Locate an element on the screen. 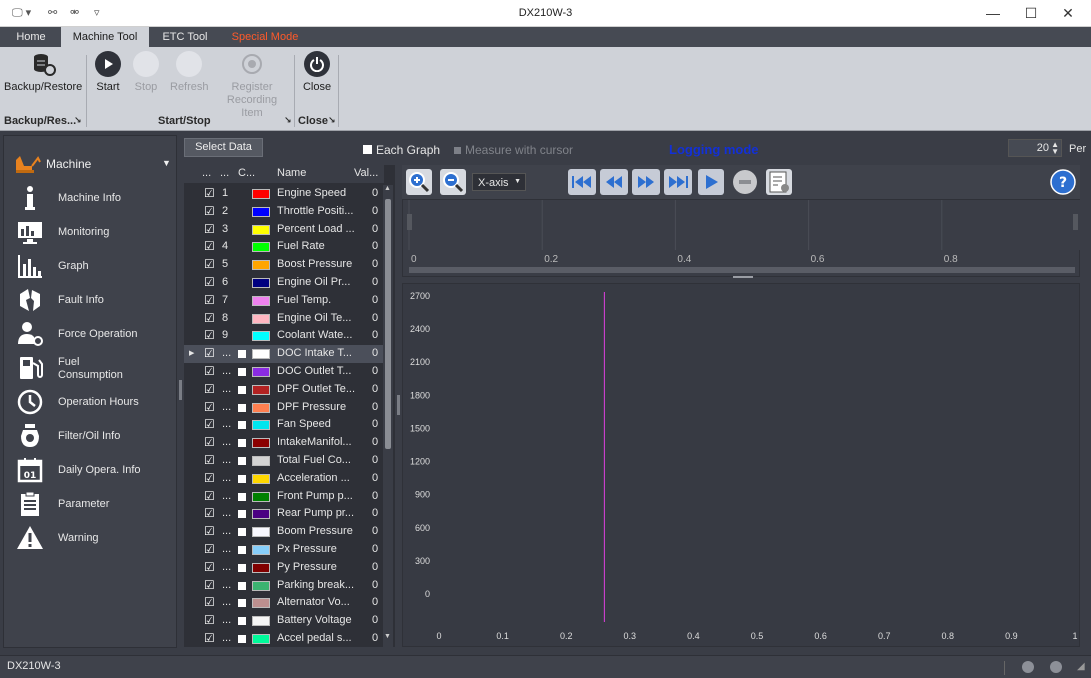  stop-circle-icon is located at coordinates (745, 182).